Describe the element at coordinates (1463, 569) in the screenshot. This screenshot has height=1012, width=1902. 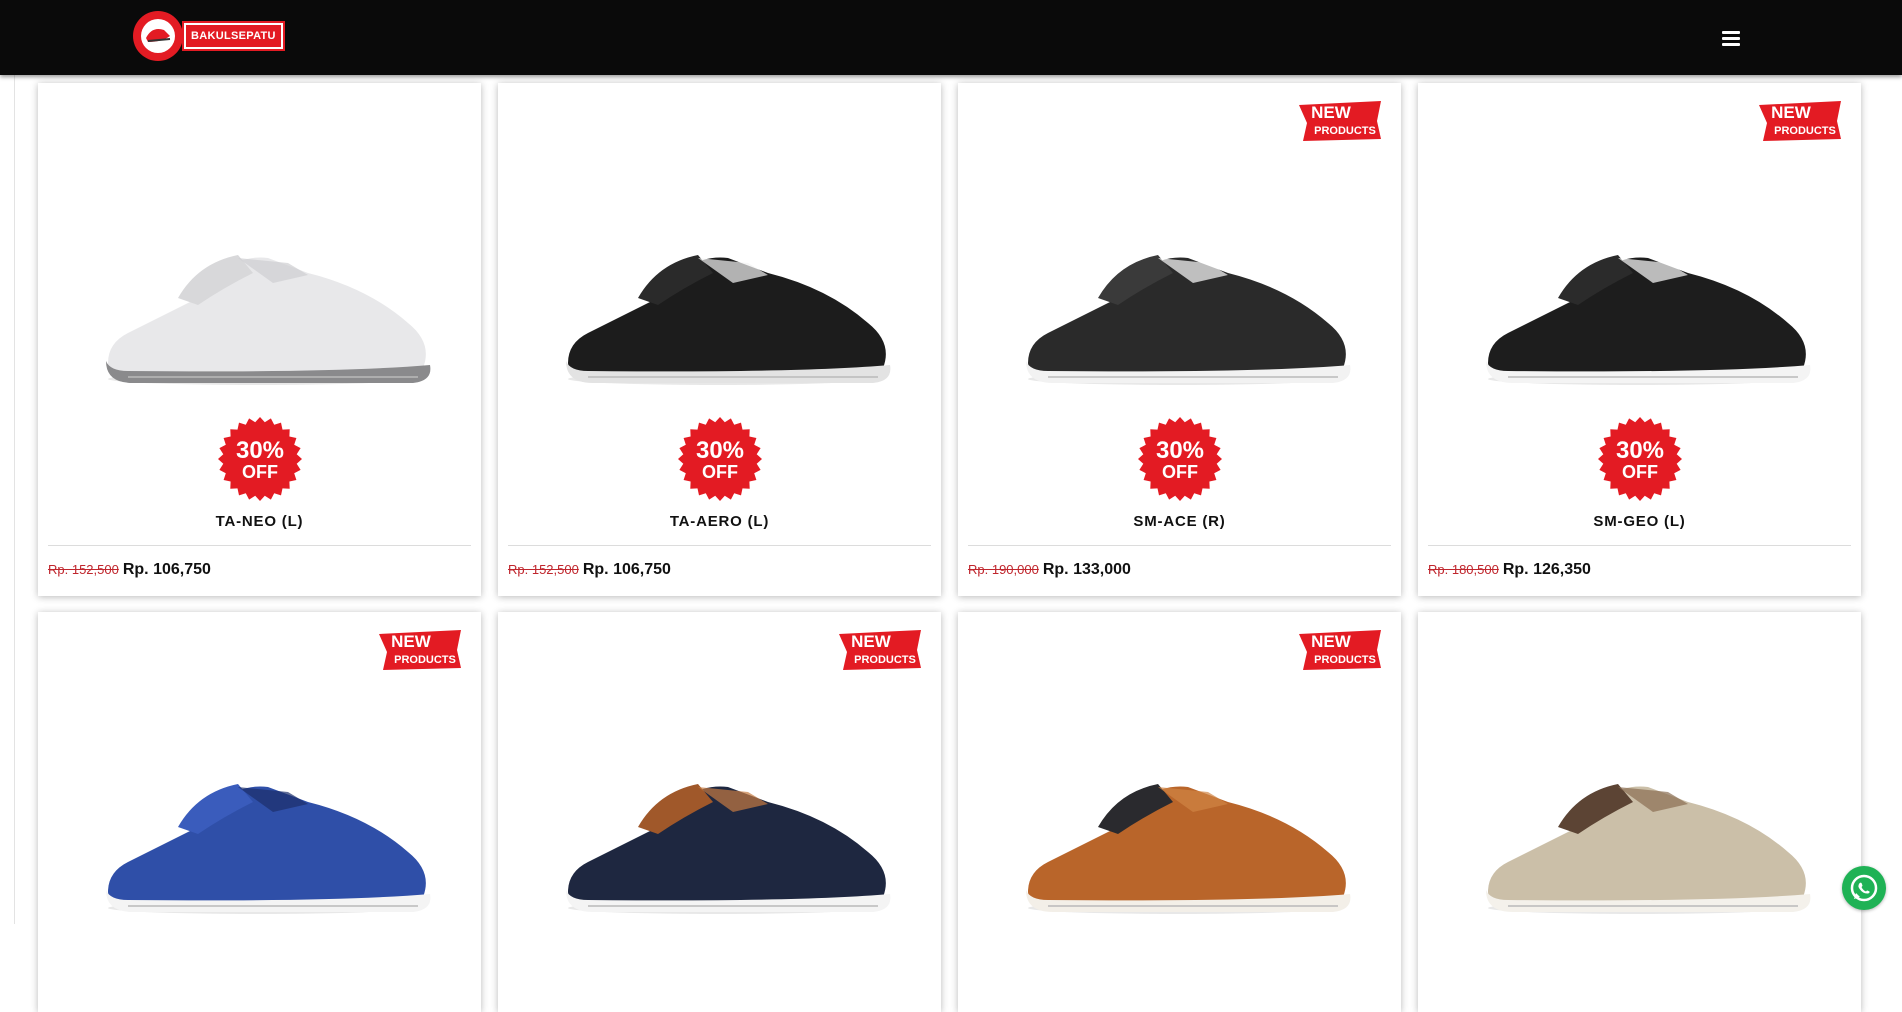
I see `original-price: Rp. 180,500` at that location.